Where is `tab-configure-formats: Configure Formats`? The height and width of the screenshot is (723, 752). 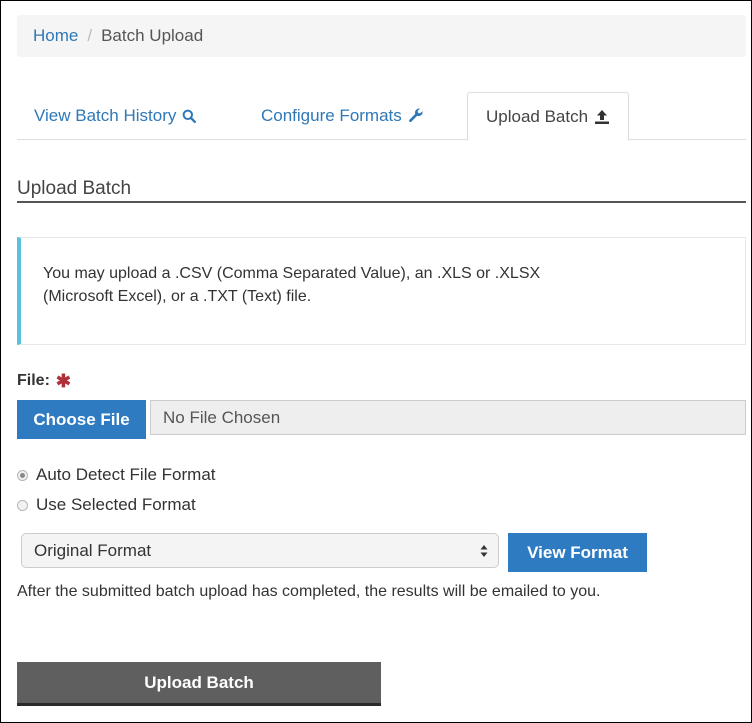
tab-configure-formats: Configure Formats is located at coordinates (342, 116).